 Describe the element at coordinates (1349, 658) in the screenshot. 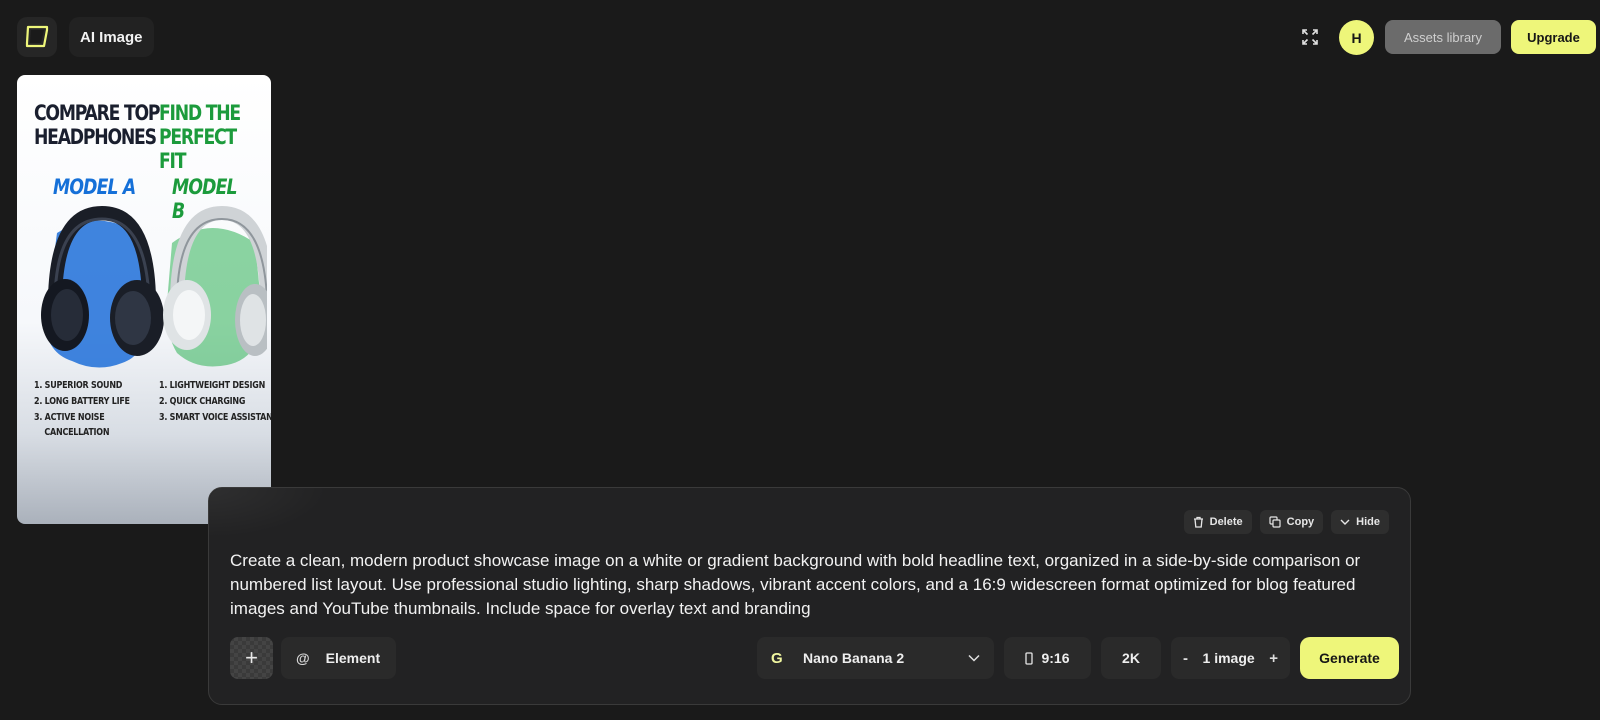

I see `generate-button: Generate` at that location.